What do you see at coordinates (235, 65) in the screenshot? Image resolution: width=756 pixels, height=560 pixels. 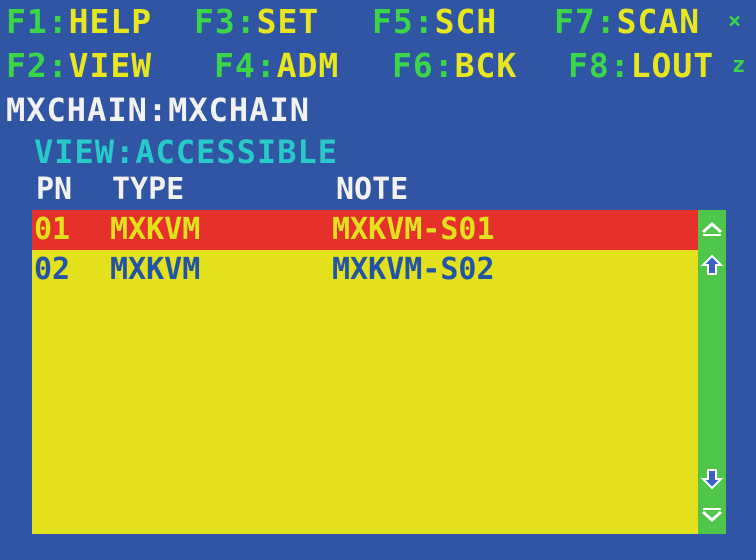 I see `hotkey-key: F4` at bounding box center [235, 65].